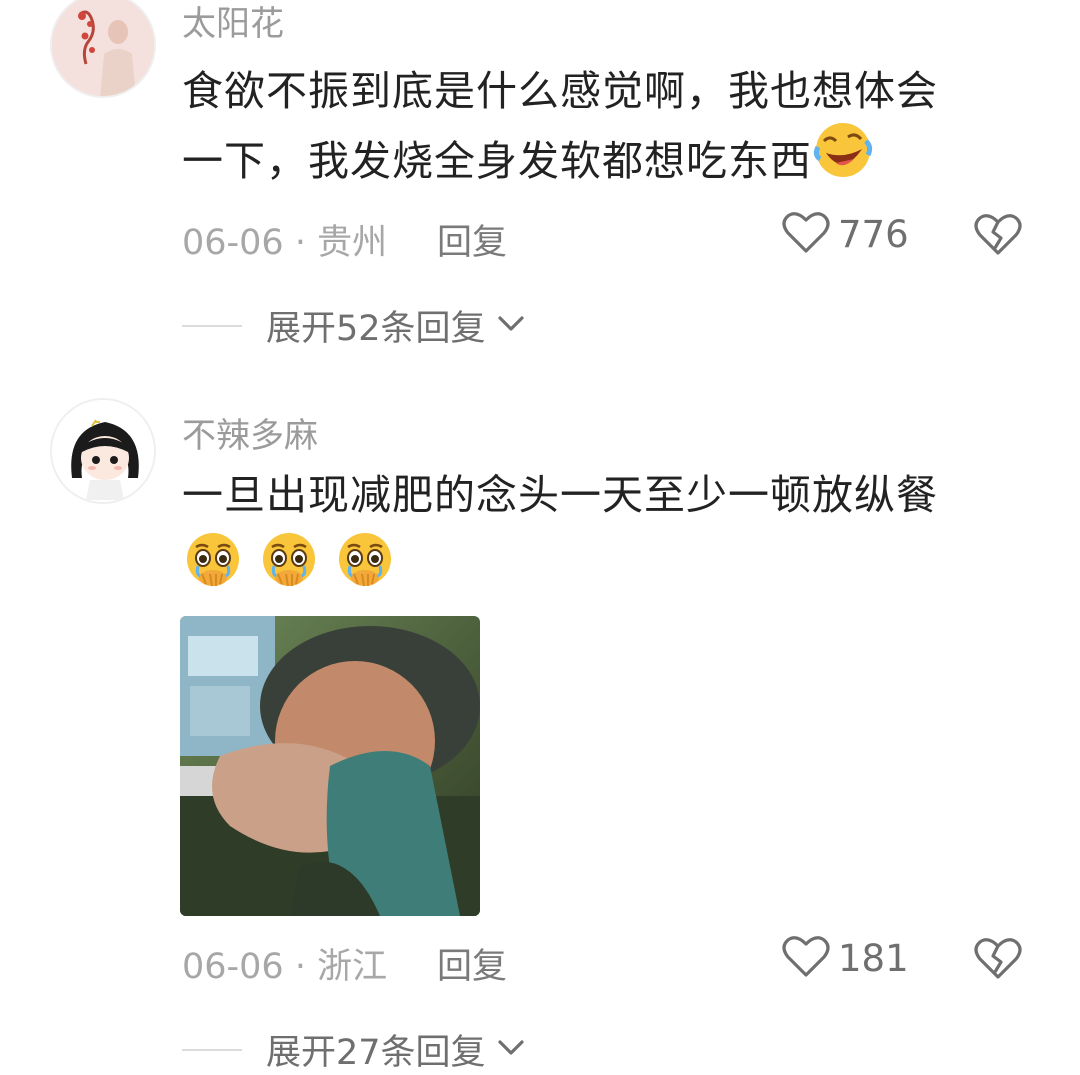  Describe the element at coordinates (560, 495) in the screenshot. I see `comment-text-line: 一旦出现减肥的念头一天至少一顿放纵餐` at that location.